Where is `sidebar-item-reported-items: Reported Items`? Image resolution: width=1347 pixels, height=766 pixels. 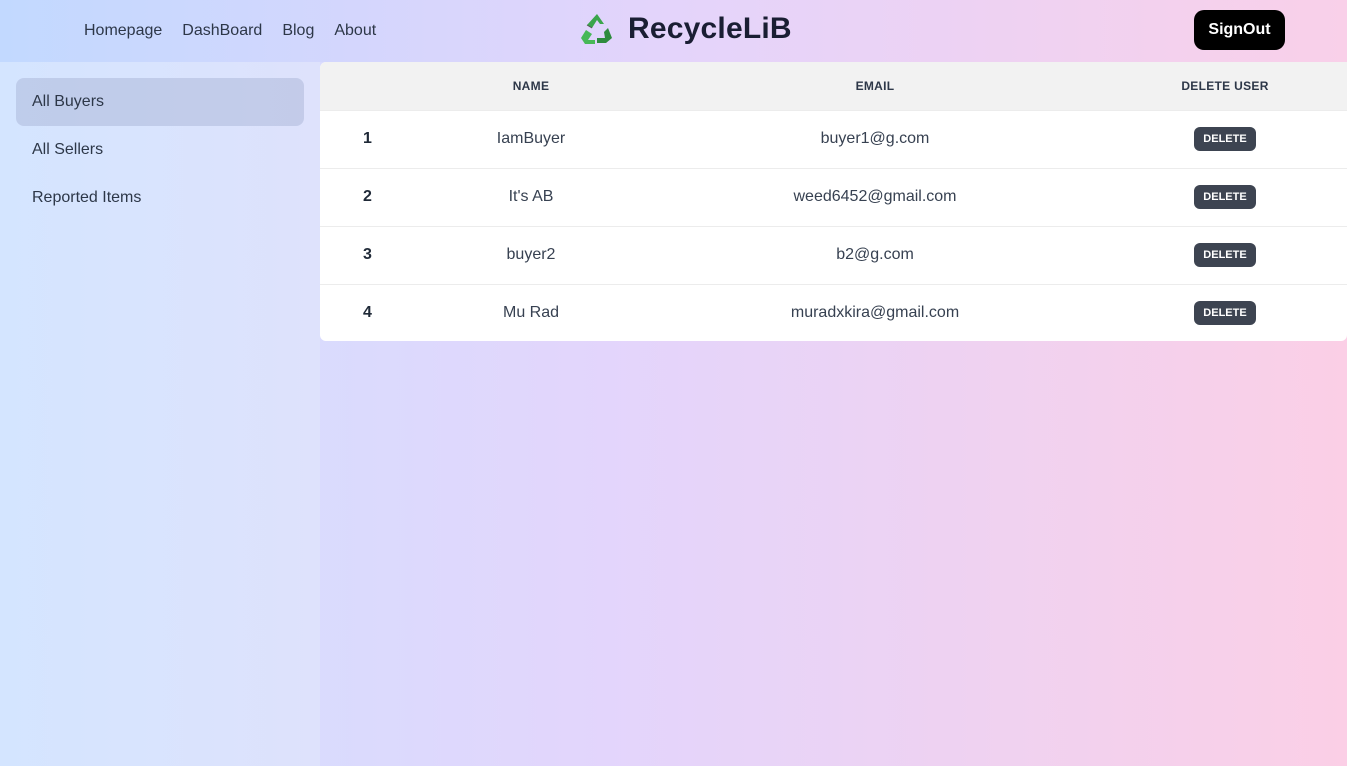 sidebar-item-reported-items: Reported Items is located at coordinates (160, 198).